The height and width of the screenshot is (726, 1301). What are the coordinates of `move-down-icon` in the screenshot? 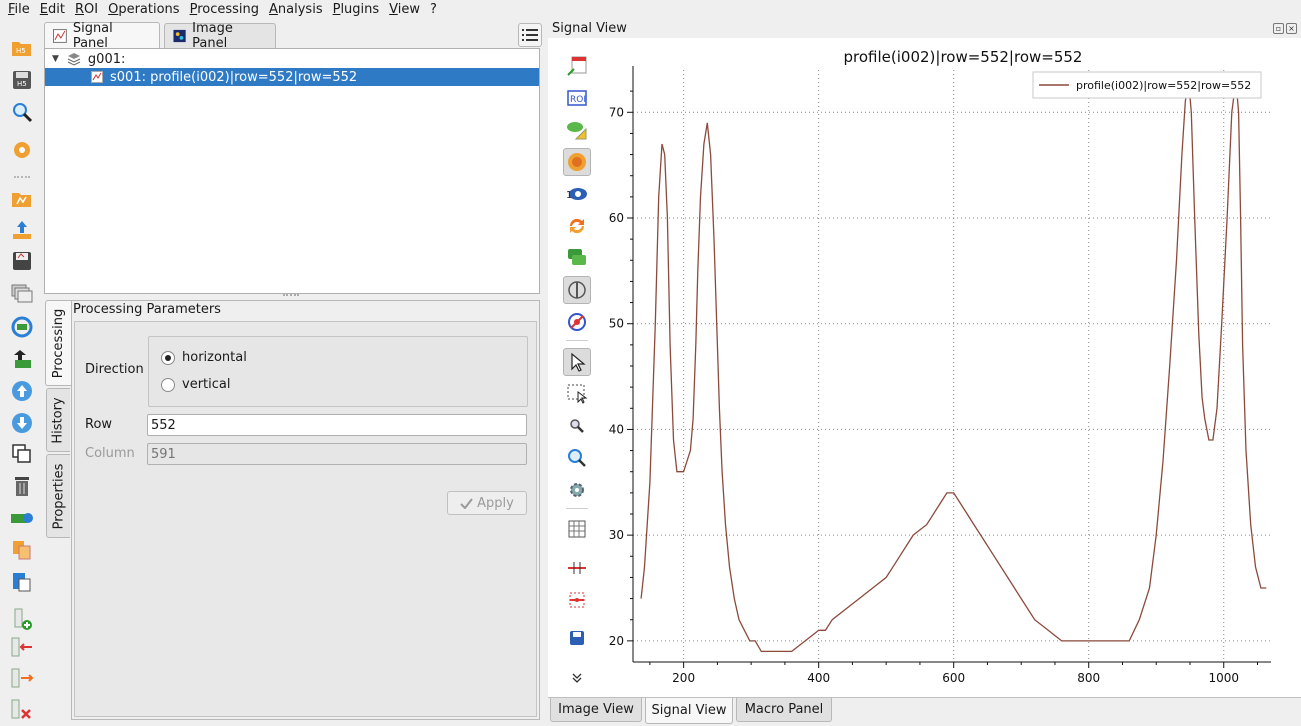 It's located at (22, 423).